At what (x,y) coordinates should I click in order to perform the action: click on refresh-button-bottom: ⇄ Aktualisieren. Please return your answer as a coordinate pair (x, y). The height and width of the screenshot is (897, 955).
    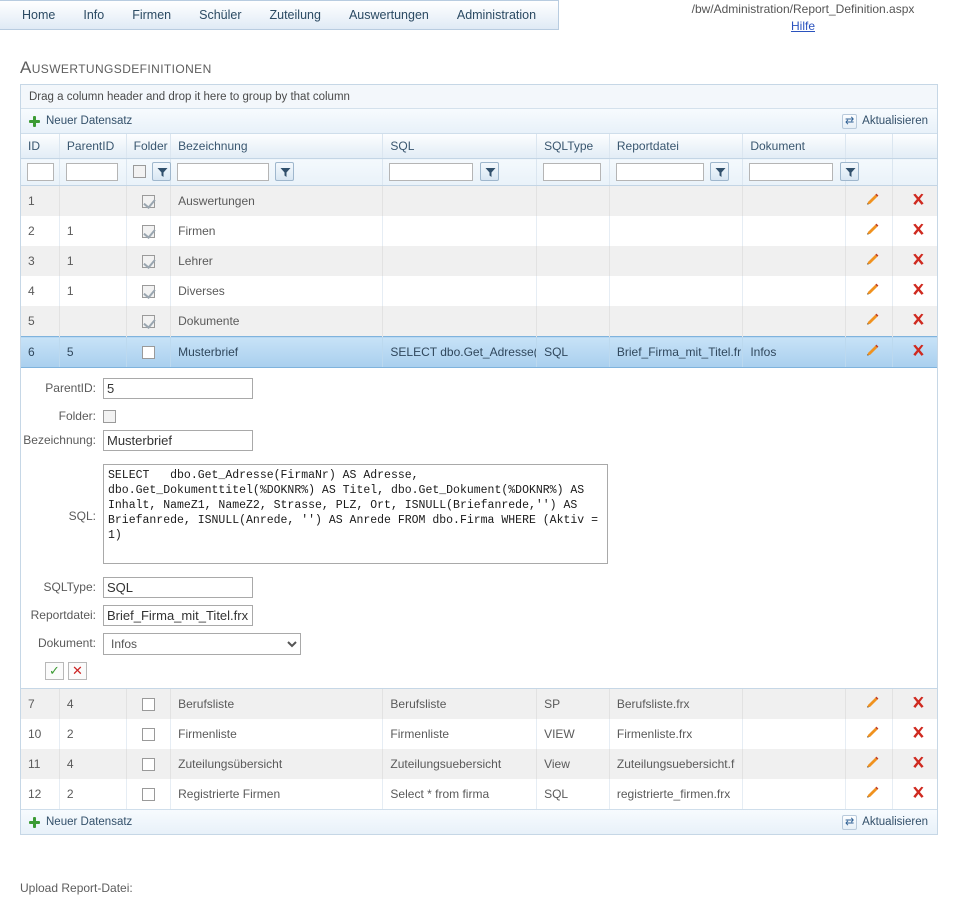
    Looking at the image, I should click on (886, 822).